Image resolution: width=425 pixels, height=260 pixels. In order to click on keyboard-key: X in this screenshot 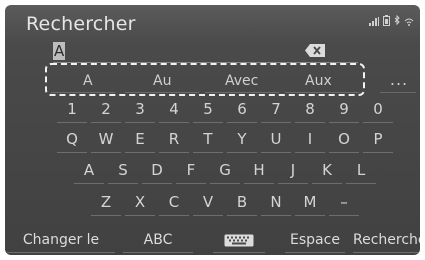, I will do `click(140, 203)`.